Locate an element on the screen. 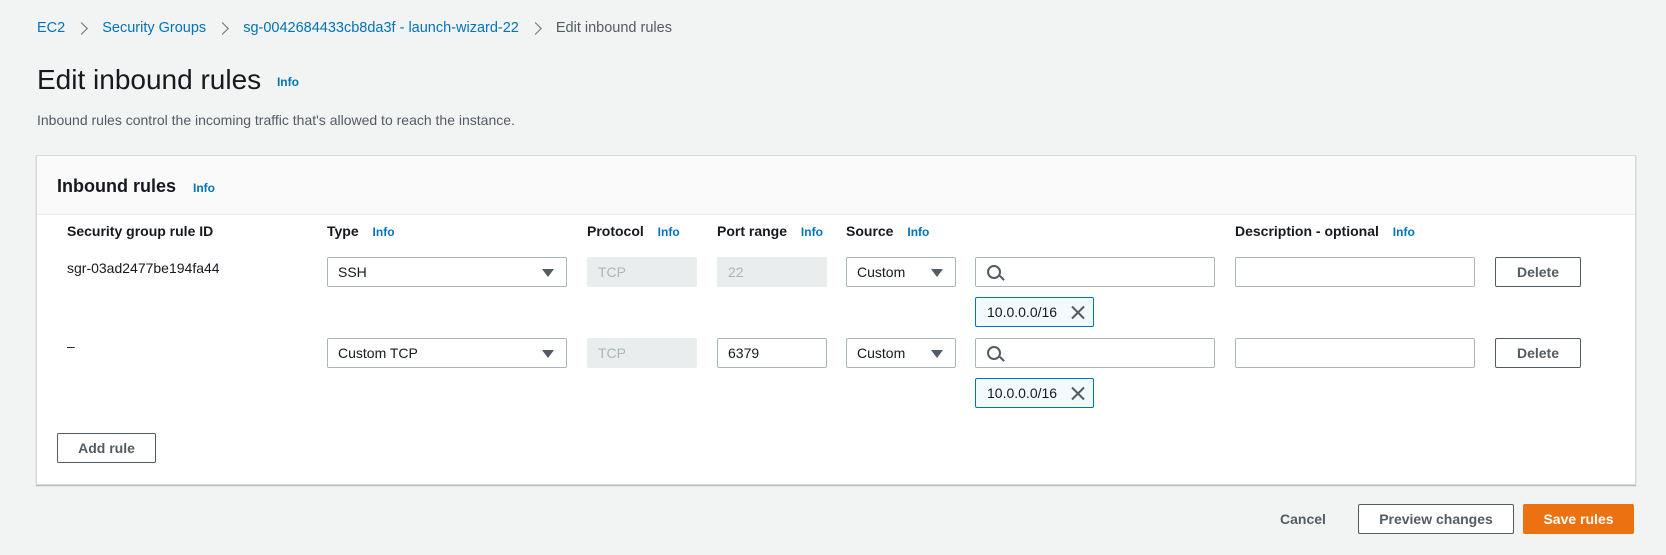 This screenshot has width=1666, height=555. col-header-port-range-label: Port range is located at coordinates (752, 231).